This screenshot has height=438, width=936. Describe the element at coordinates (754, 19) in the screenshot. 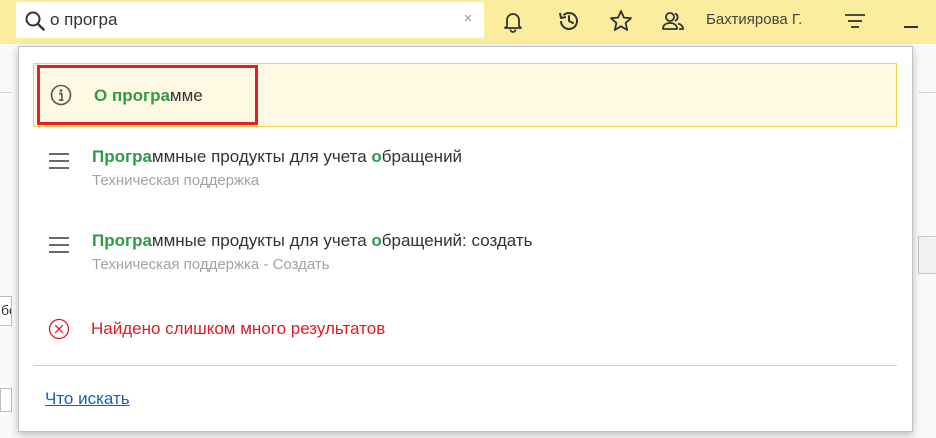

I see `user-name: Бахтиярова Г.` at that location.